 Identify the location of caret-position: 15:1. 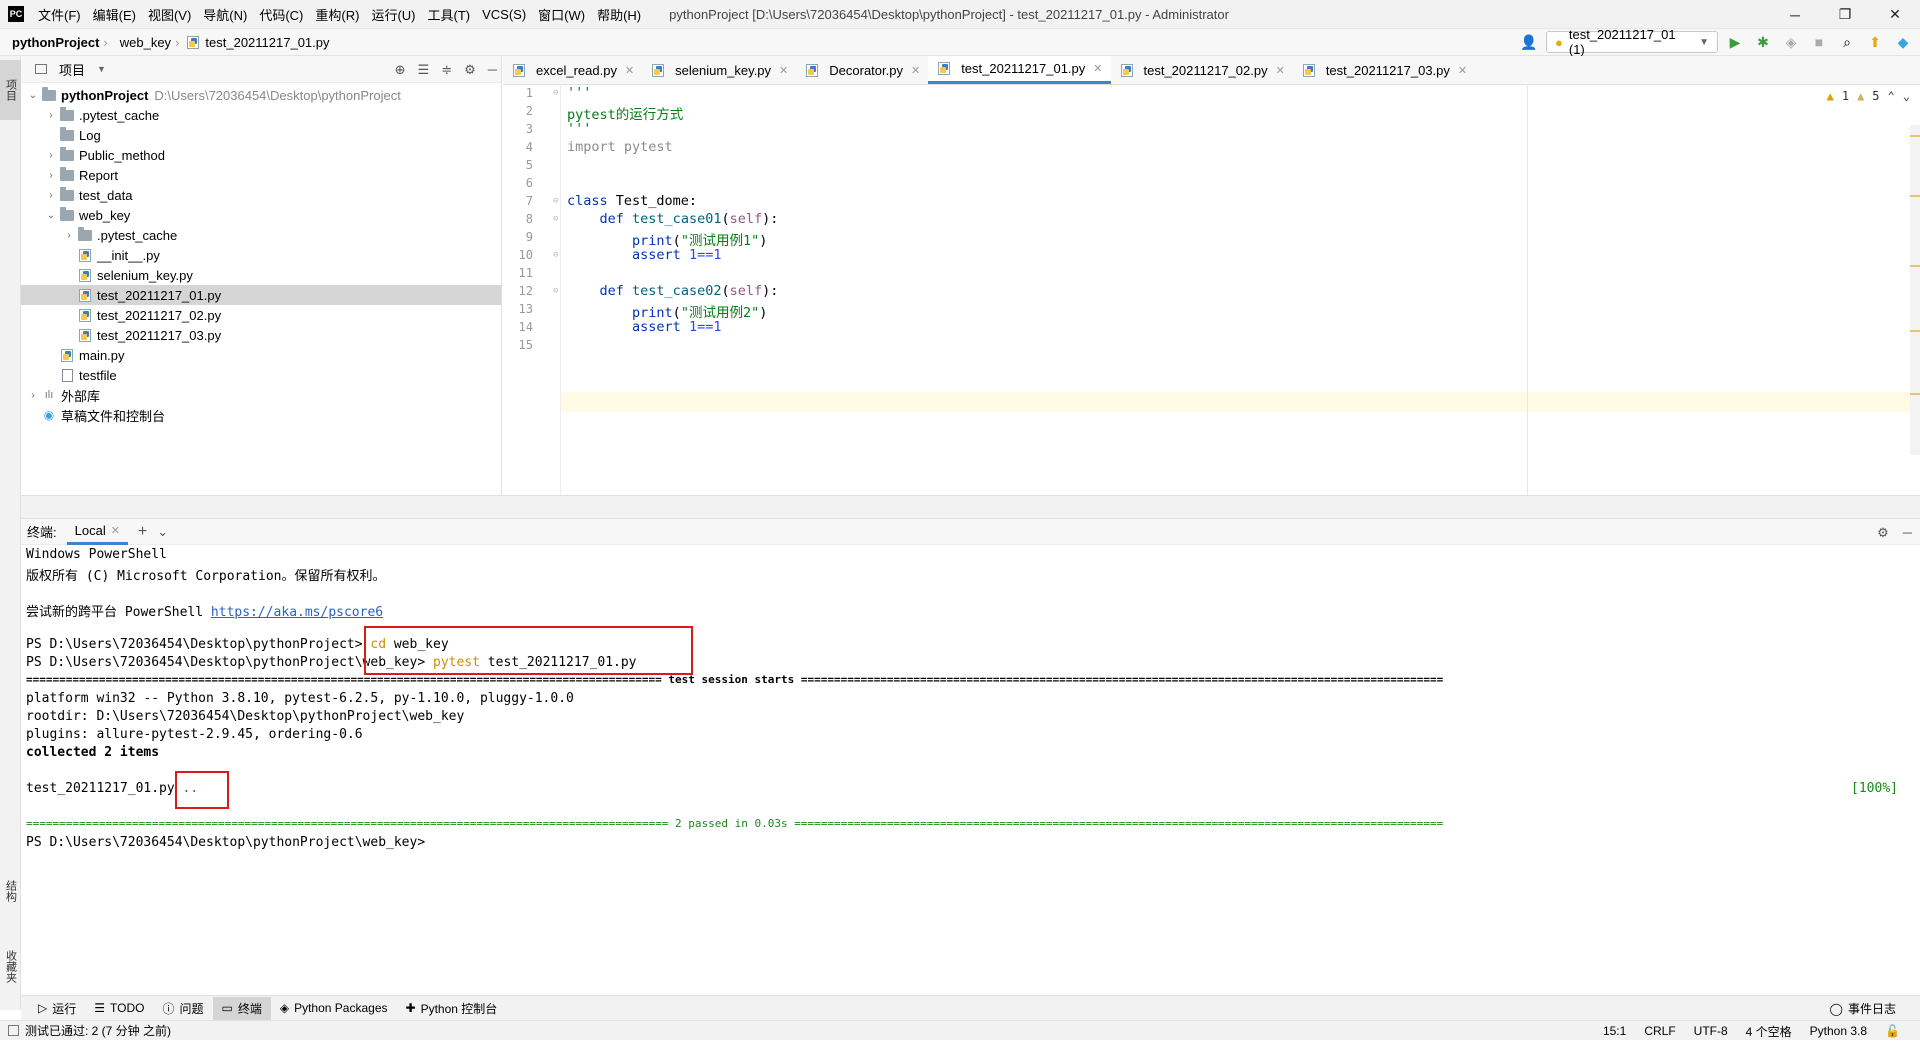
(1614, 1031).